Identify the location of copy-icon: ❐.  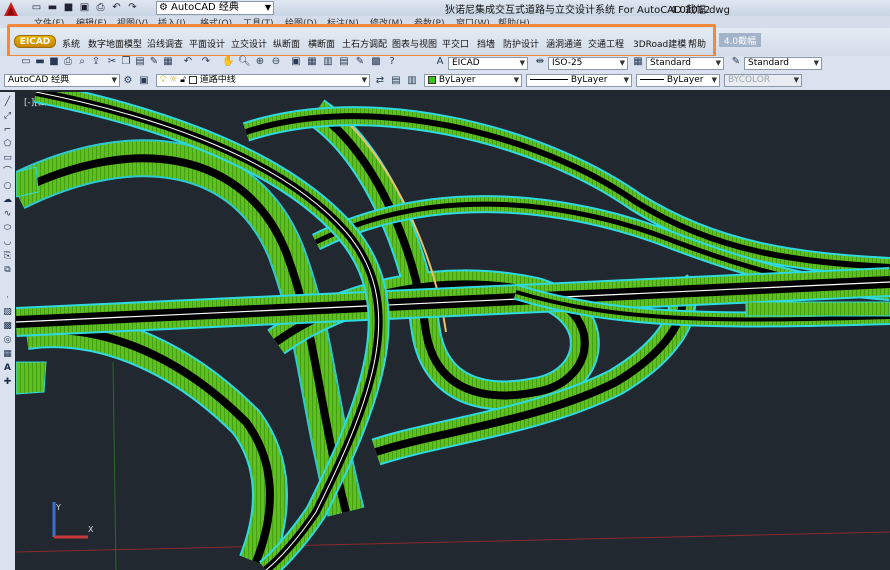
(126, 62).